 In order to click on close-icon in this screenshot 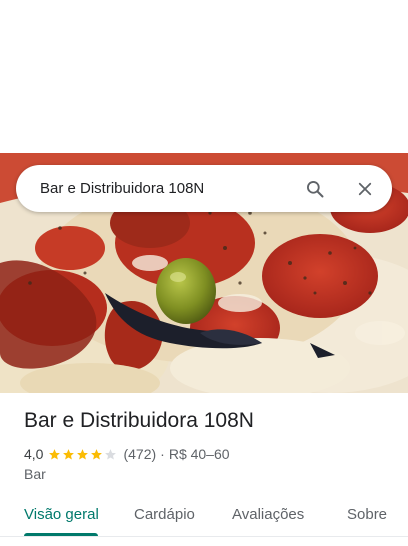, I will do `click(365, 189)`.